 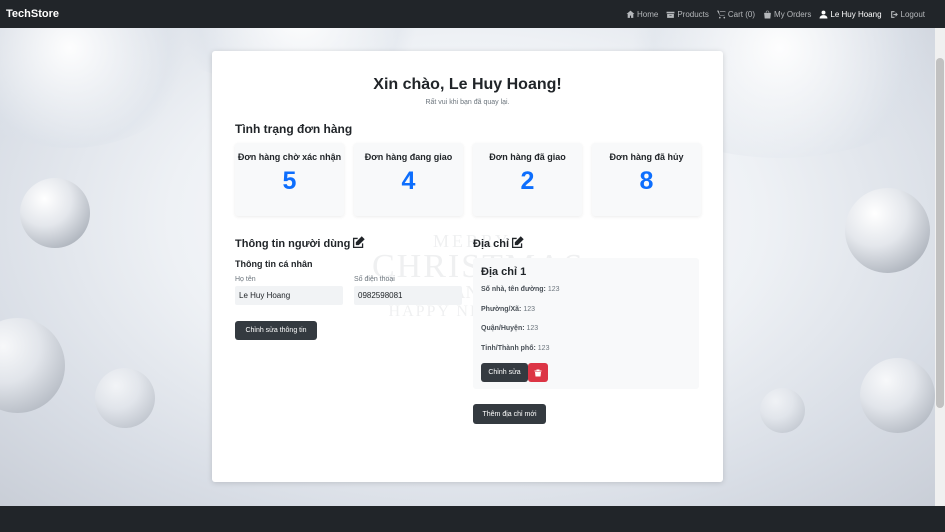 I want to click on trash-icon, so click(x=538, y=372).